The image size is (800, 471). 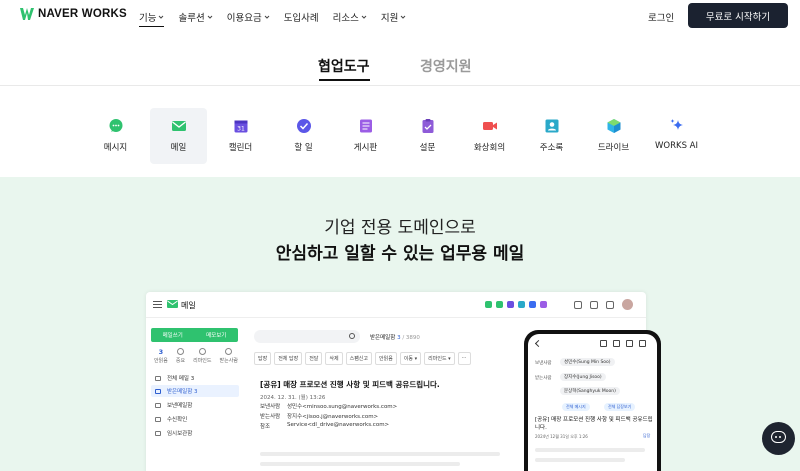 I want to click on phone-to-chip: 장지수(Jung Jisoo), so click(x=583, y=377).